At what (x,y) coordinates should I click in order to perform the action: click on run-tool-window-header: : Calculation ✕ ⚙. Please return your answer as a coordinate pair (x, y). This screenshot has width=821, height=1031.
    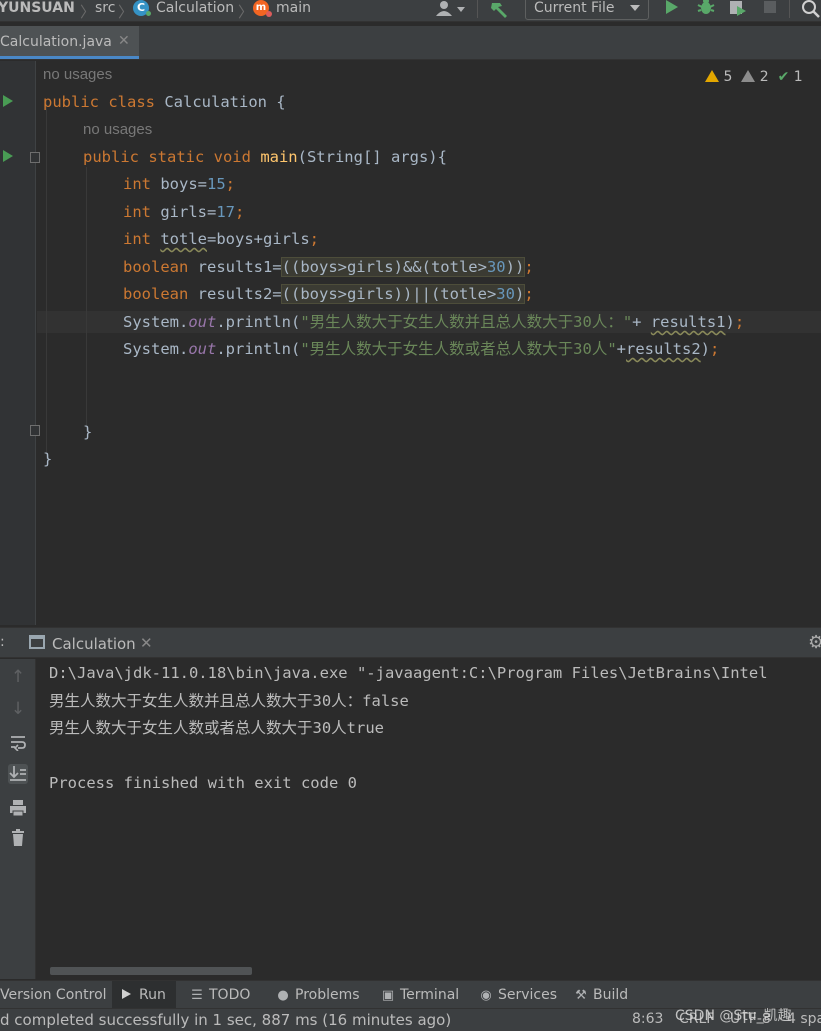
    Looking at the image, I should click on (410, 642).